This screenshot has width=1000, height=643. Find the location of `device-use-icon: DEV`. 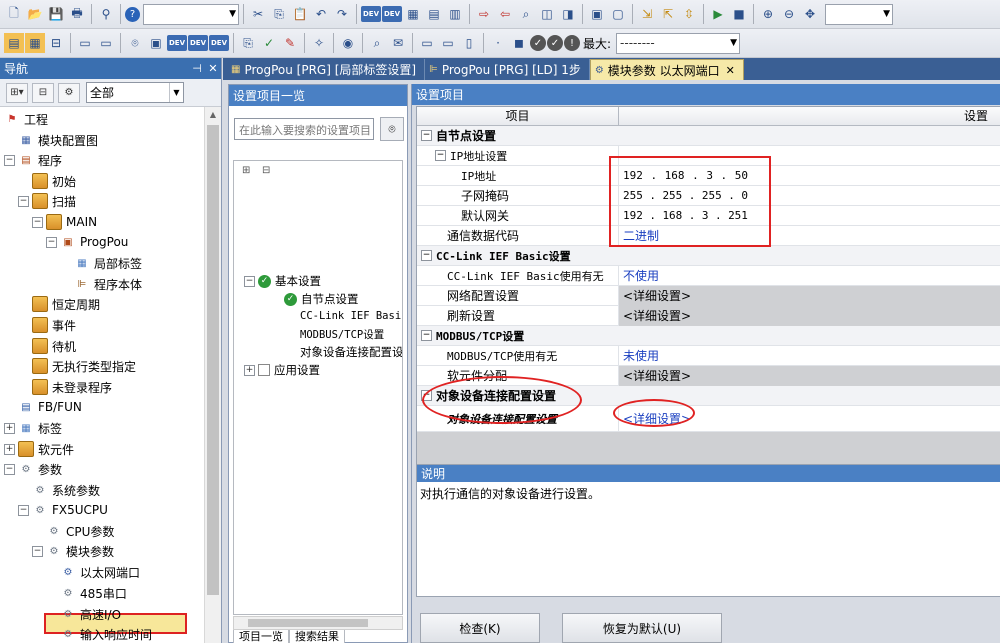

device-use-icon: DEV is located at coordinates (198, 43).